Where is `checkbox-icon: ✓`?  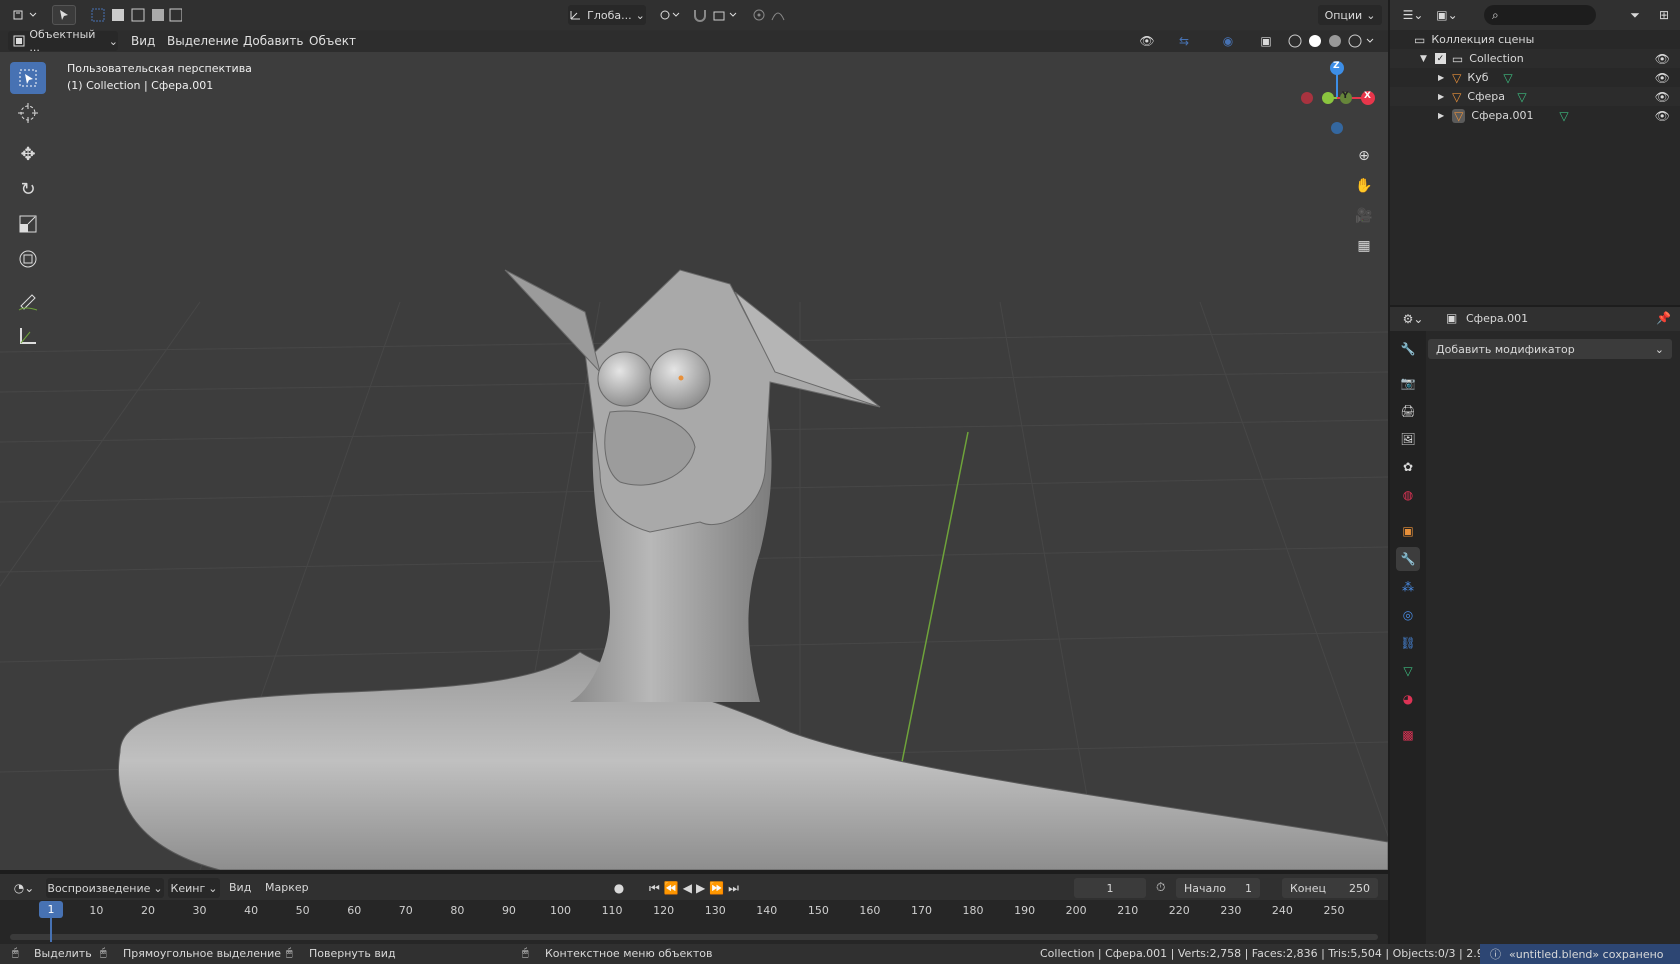 checkbox-icon: ✓ is located at coordinates (1440, 58).